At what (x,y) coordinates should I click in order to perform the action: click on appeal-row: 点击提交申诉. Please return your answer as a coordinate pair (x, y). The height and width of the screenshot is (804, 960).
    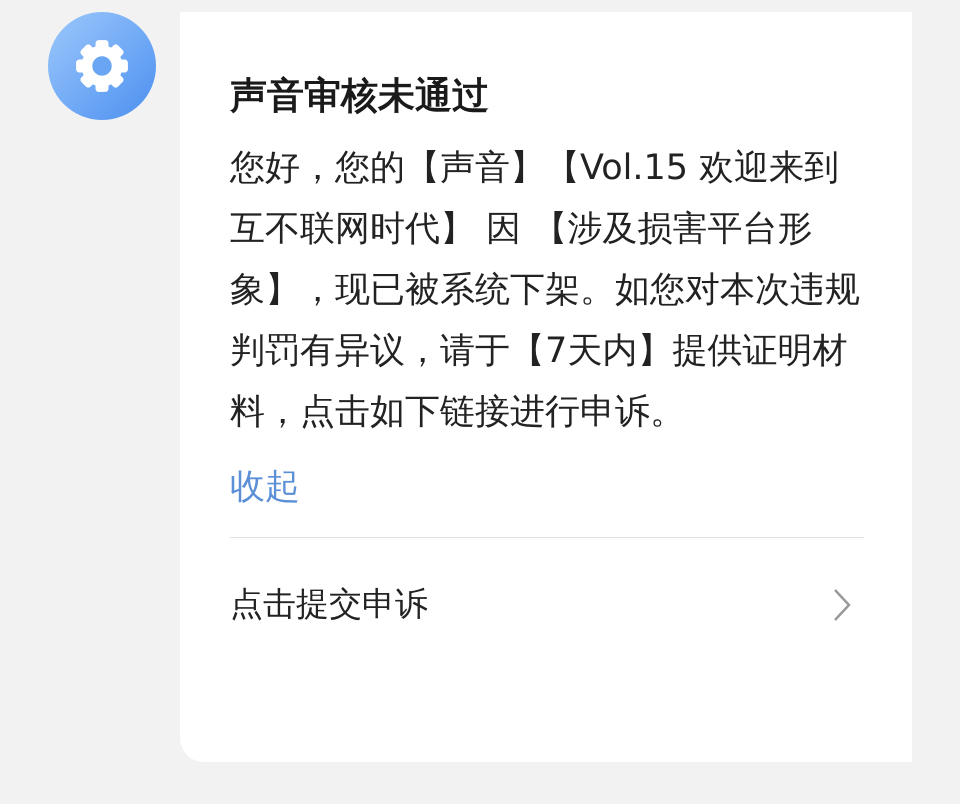
    Looking at the image, I should click on (541, 604).